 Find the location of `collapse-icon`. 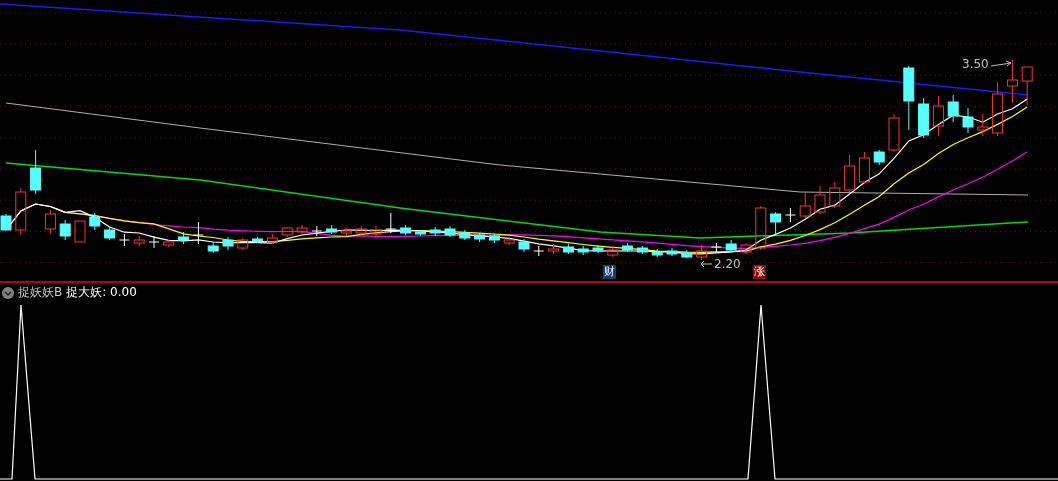

collapse-icon is located at coordinates (8, 292).